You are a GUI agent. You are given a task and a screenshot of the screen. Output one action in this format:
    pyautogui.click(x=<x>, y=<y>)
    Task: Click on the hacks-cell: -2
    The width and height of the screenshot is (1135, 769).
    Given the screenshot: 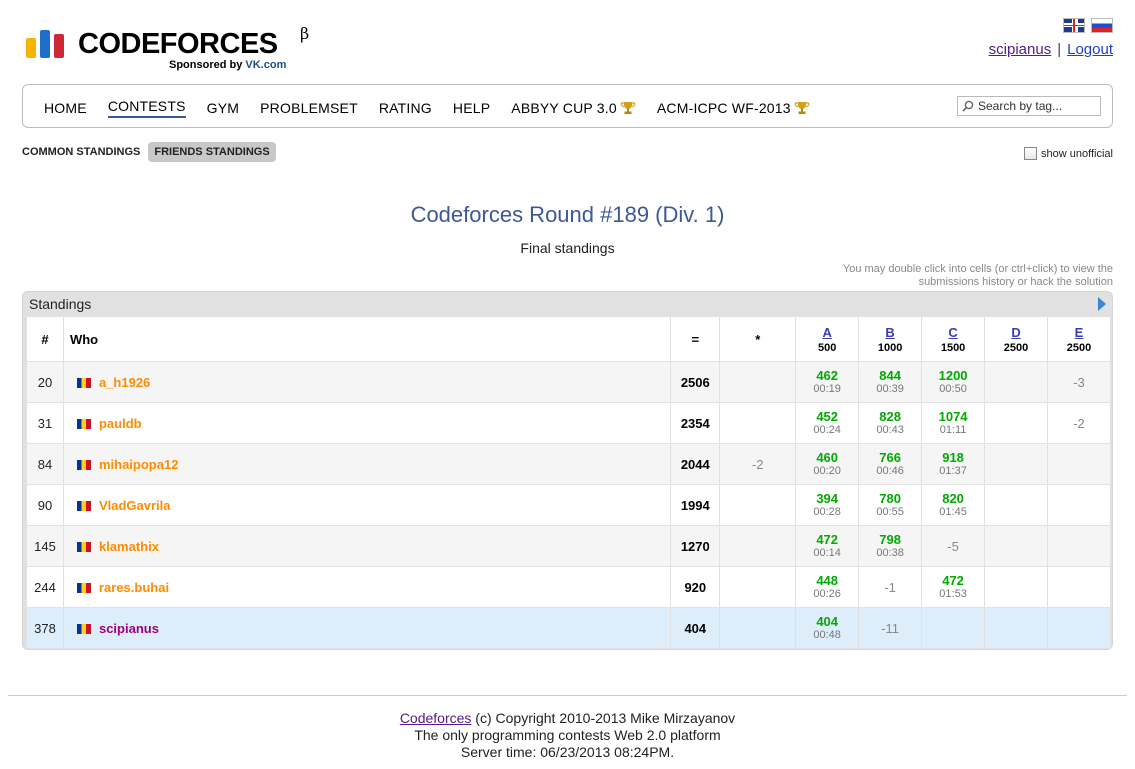 What is the action you would take?
    pyautogui.click(x=758, y=464)
    